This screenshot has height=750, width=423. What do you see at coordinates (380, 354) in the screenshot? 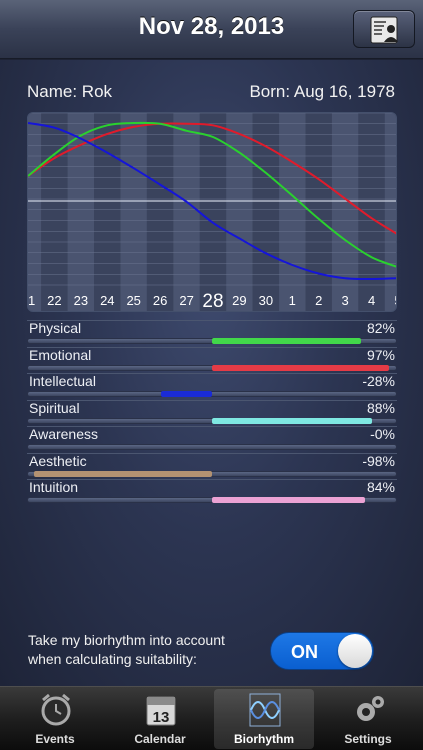
I see `metric-value: 97%` at bounding box center [380, 354].